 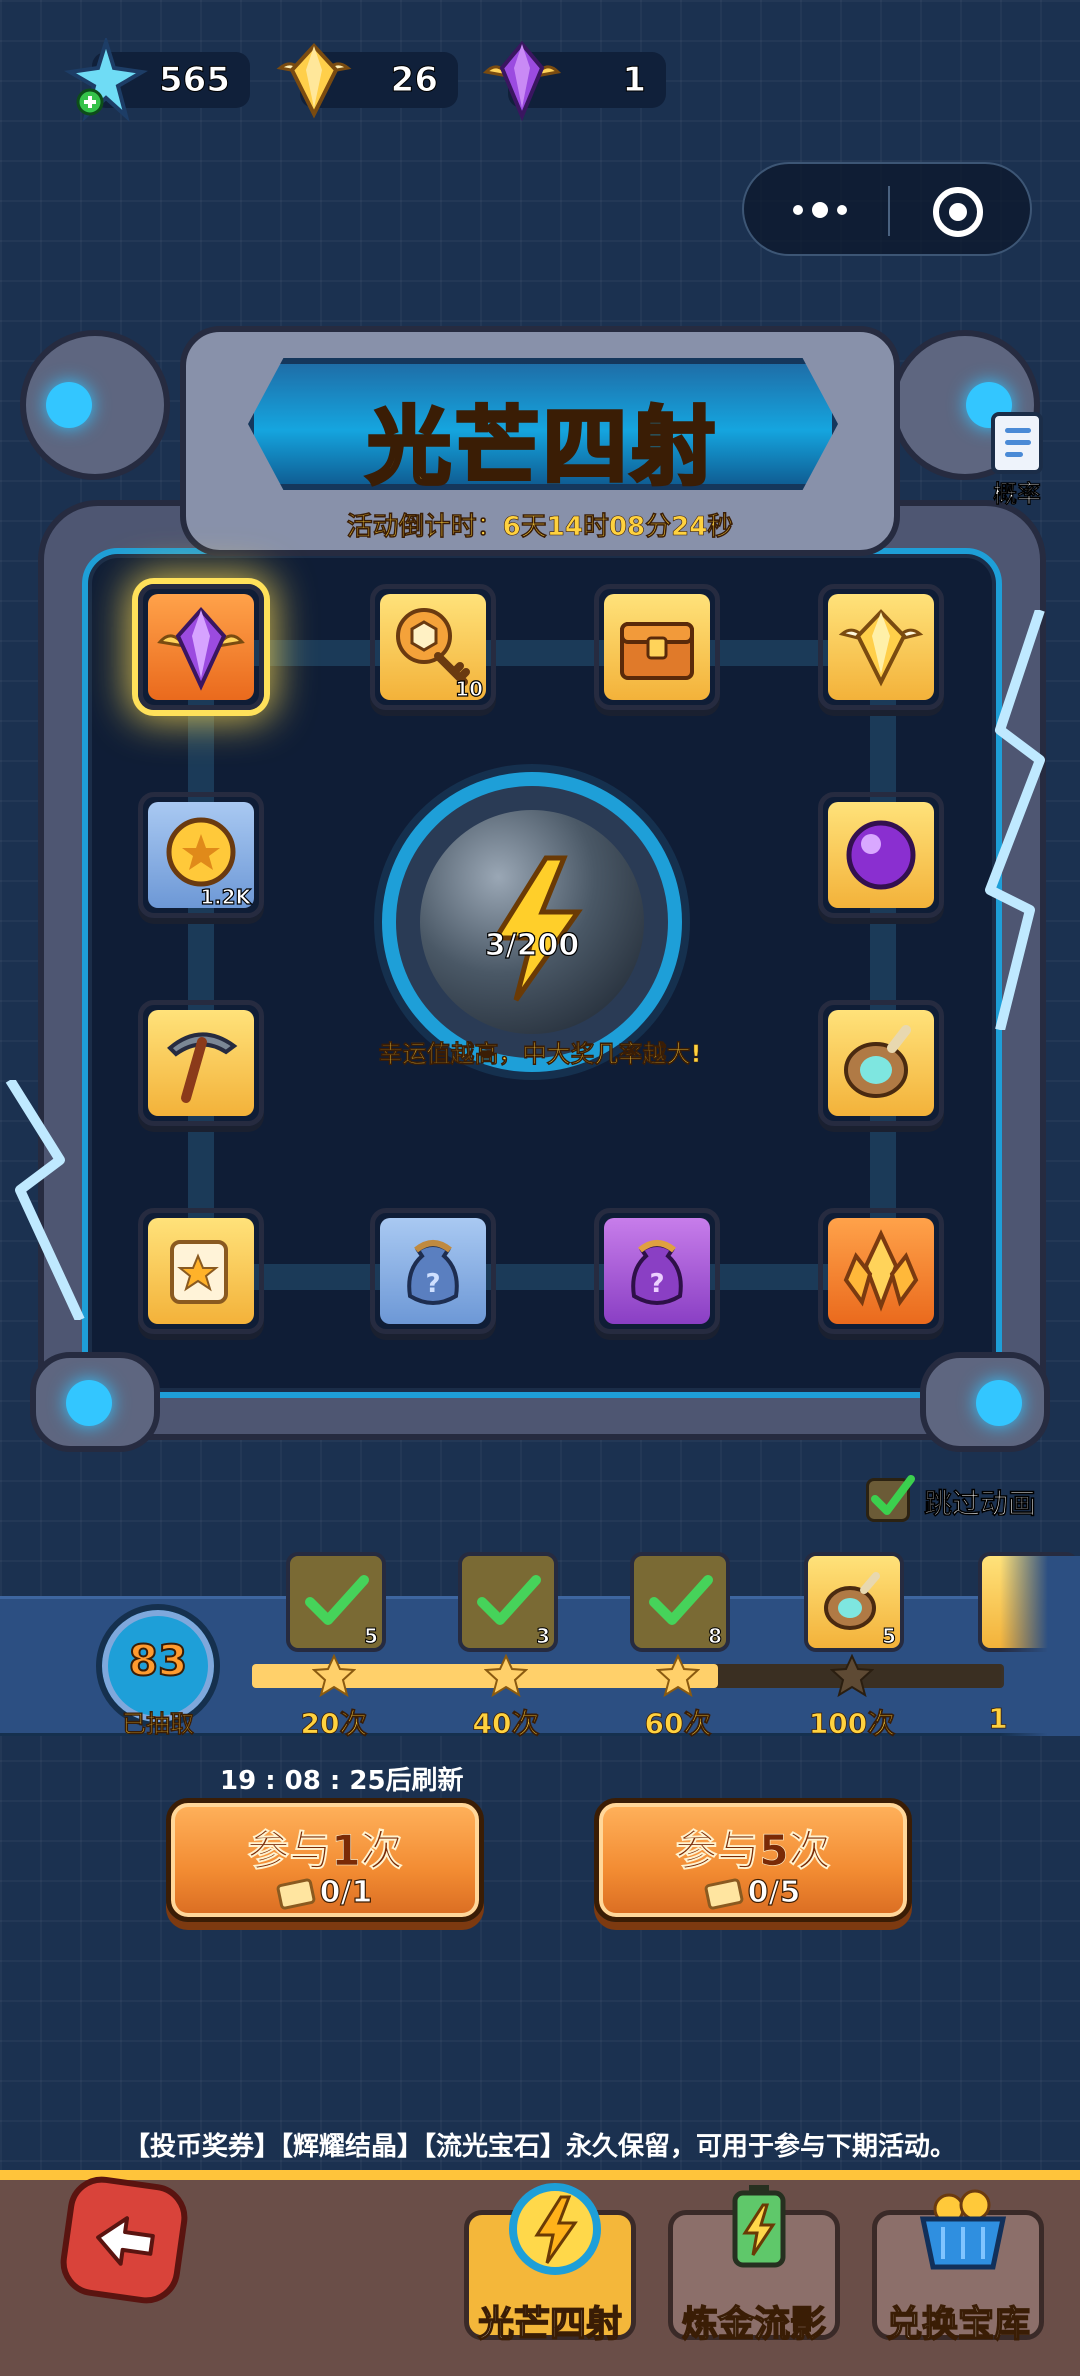 I want to click on play-five-button: 参与5次 0/5, so click(x=753, y=1860).